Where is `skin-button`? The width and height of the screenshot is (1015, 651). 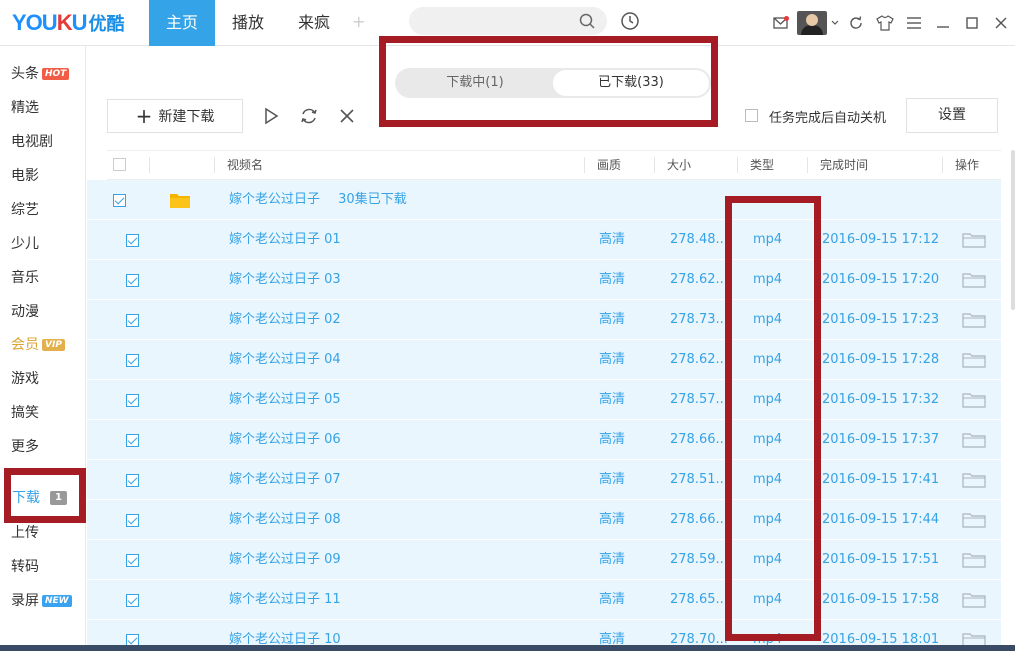 skin-button is located at coordinates (884, 23).